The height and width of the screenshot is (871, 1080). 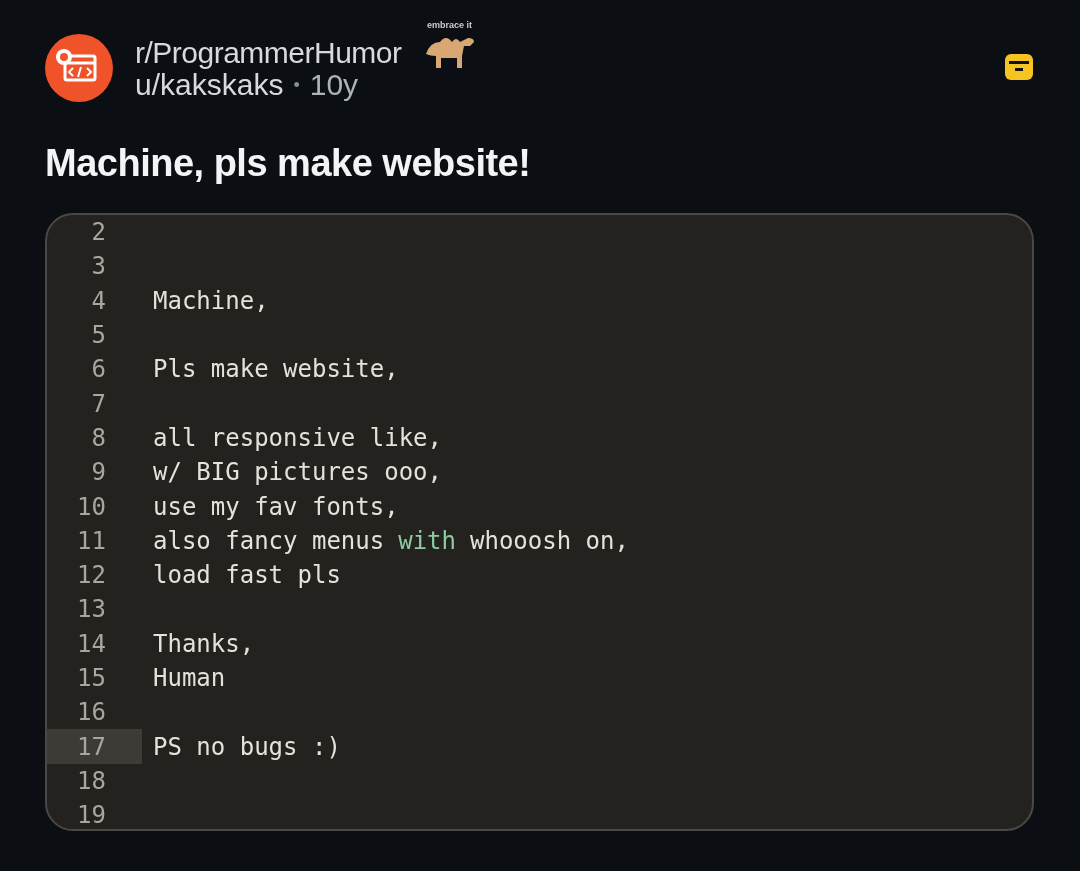 What do you see at coordinates (211, 300) in the screenshot?
I see `code-line: Machine,` at bounding box center [211, 300].